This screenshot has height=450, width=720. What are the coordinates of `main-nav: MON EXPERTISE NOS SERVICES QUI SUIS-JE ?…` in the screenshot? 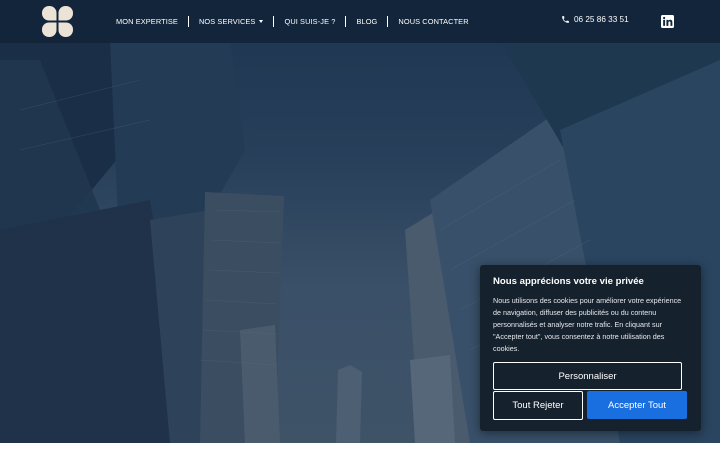 It's located at (292, 21).